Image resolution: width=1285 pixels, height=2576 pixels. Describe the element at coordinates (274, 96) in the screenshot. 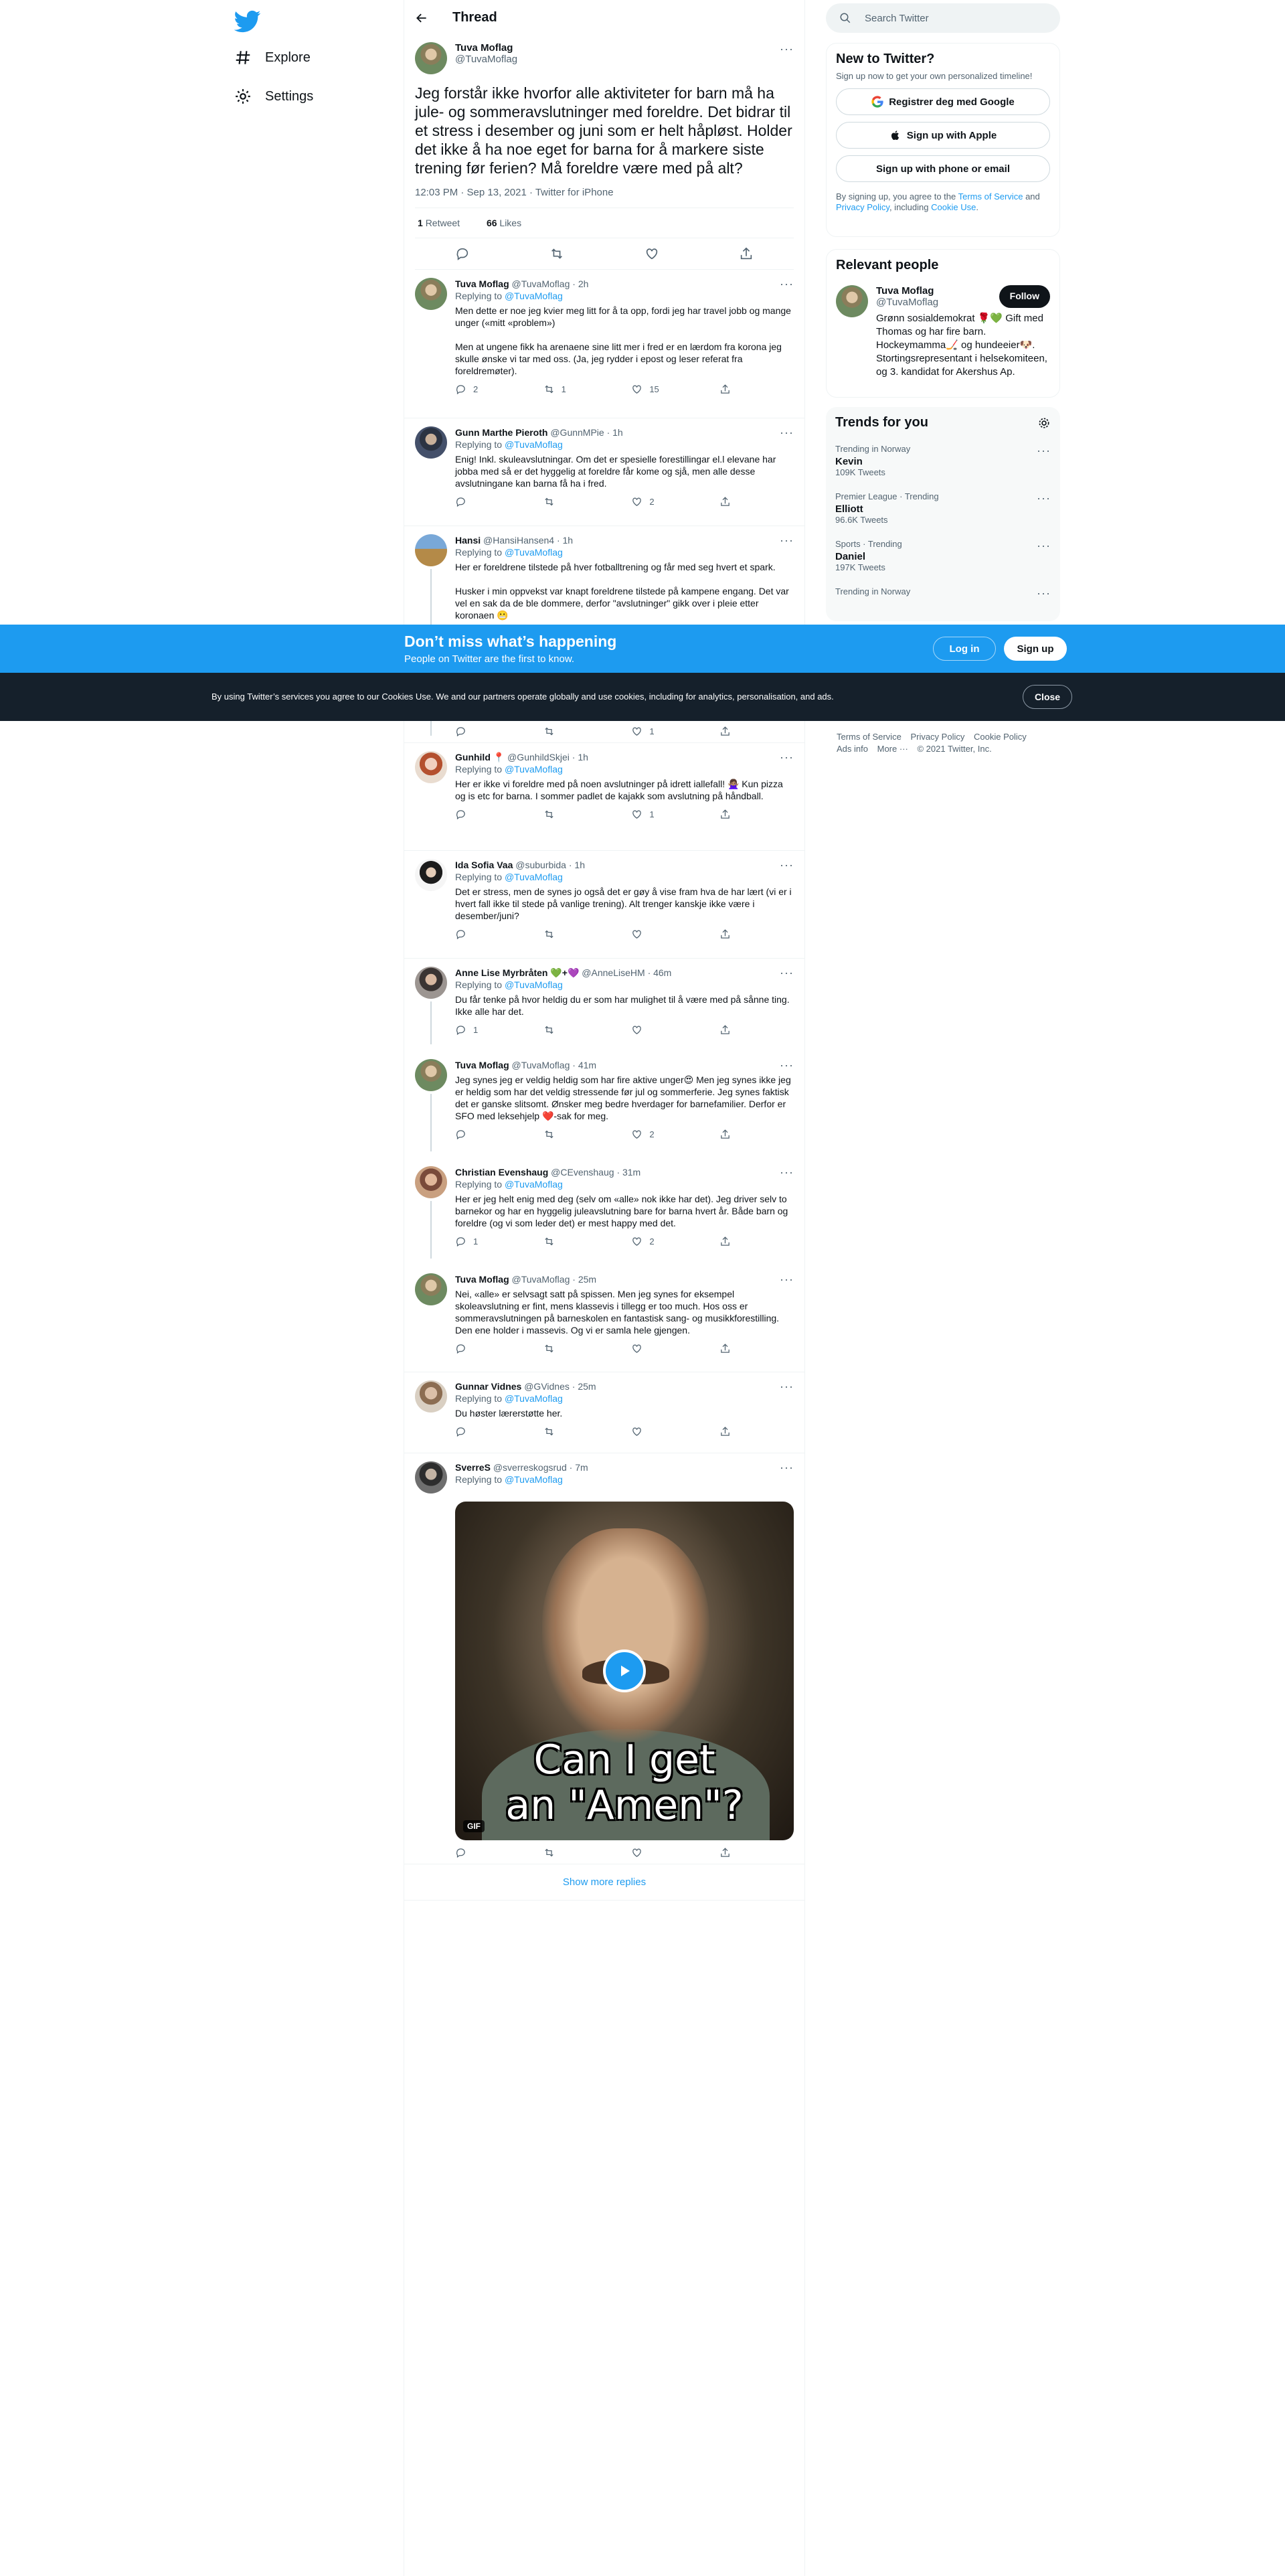

I see `nav-settings: Settings` at that location.